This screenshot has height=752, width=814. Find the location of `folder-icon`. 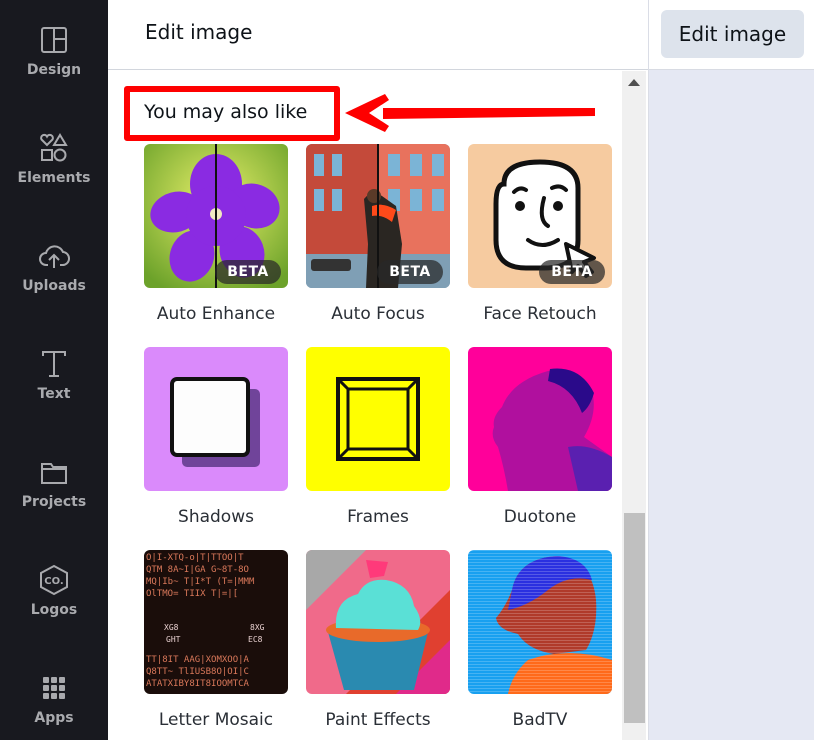

folder-icon is located at coordinates (54, 473).